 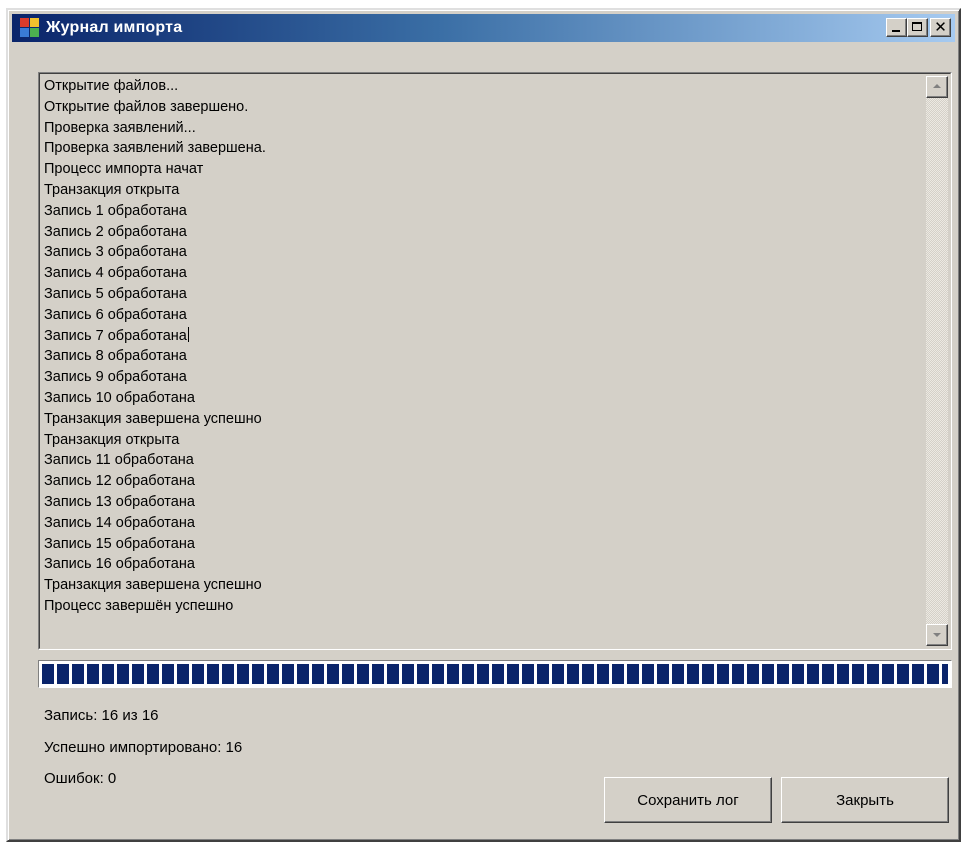 What do you see at coordinates (483, 28) in the screenshot?
I see `title-bar: Журнал импорта ✕` at bounding box center [483, 28].